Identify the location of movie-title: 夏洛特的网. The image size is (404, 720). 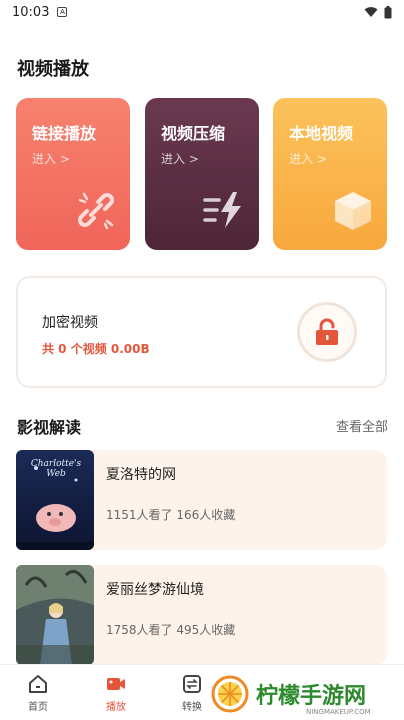
(141, 475).